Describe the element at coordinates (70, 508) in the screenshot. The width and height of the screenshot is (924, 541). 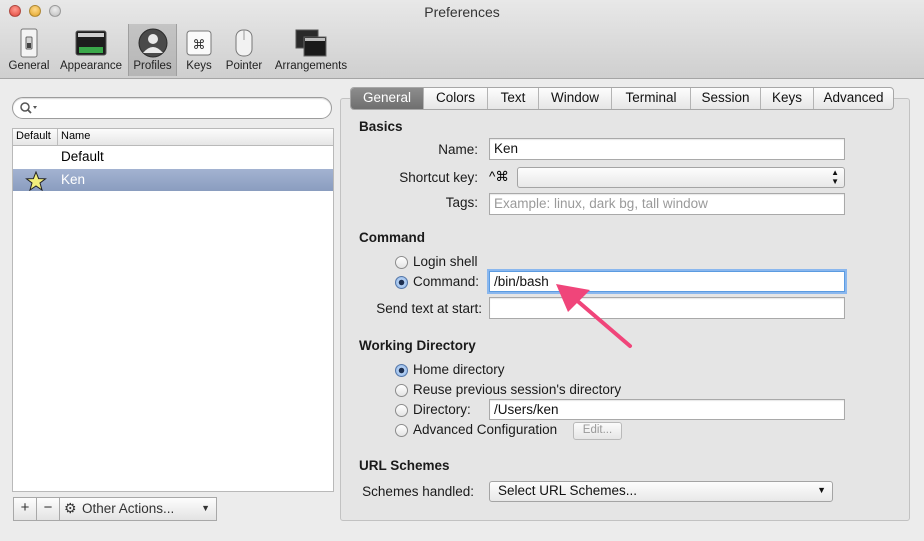
I see `gear-icon: ⚙` at that location.